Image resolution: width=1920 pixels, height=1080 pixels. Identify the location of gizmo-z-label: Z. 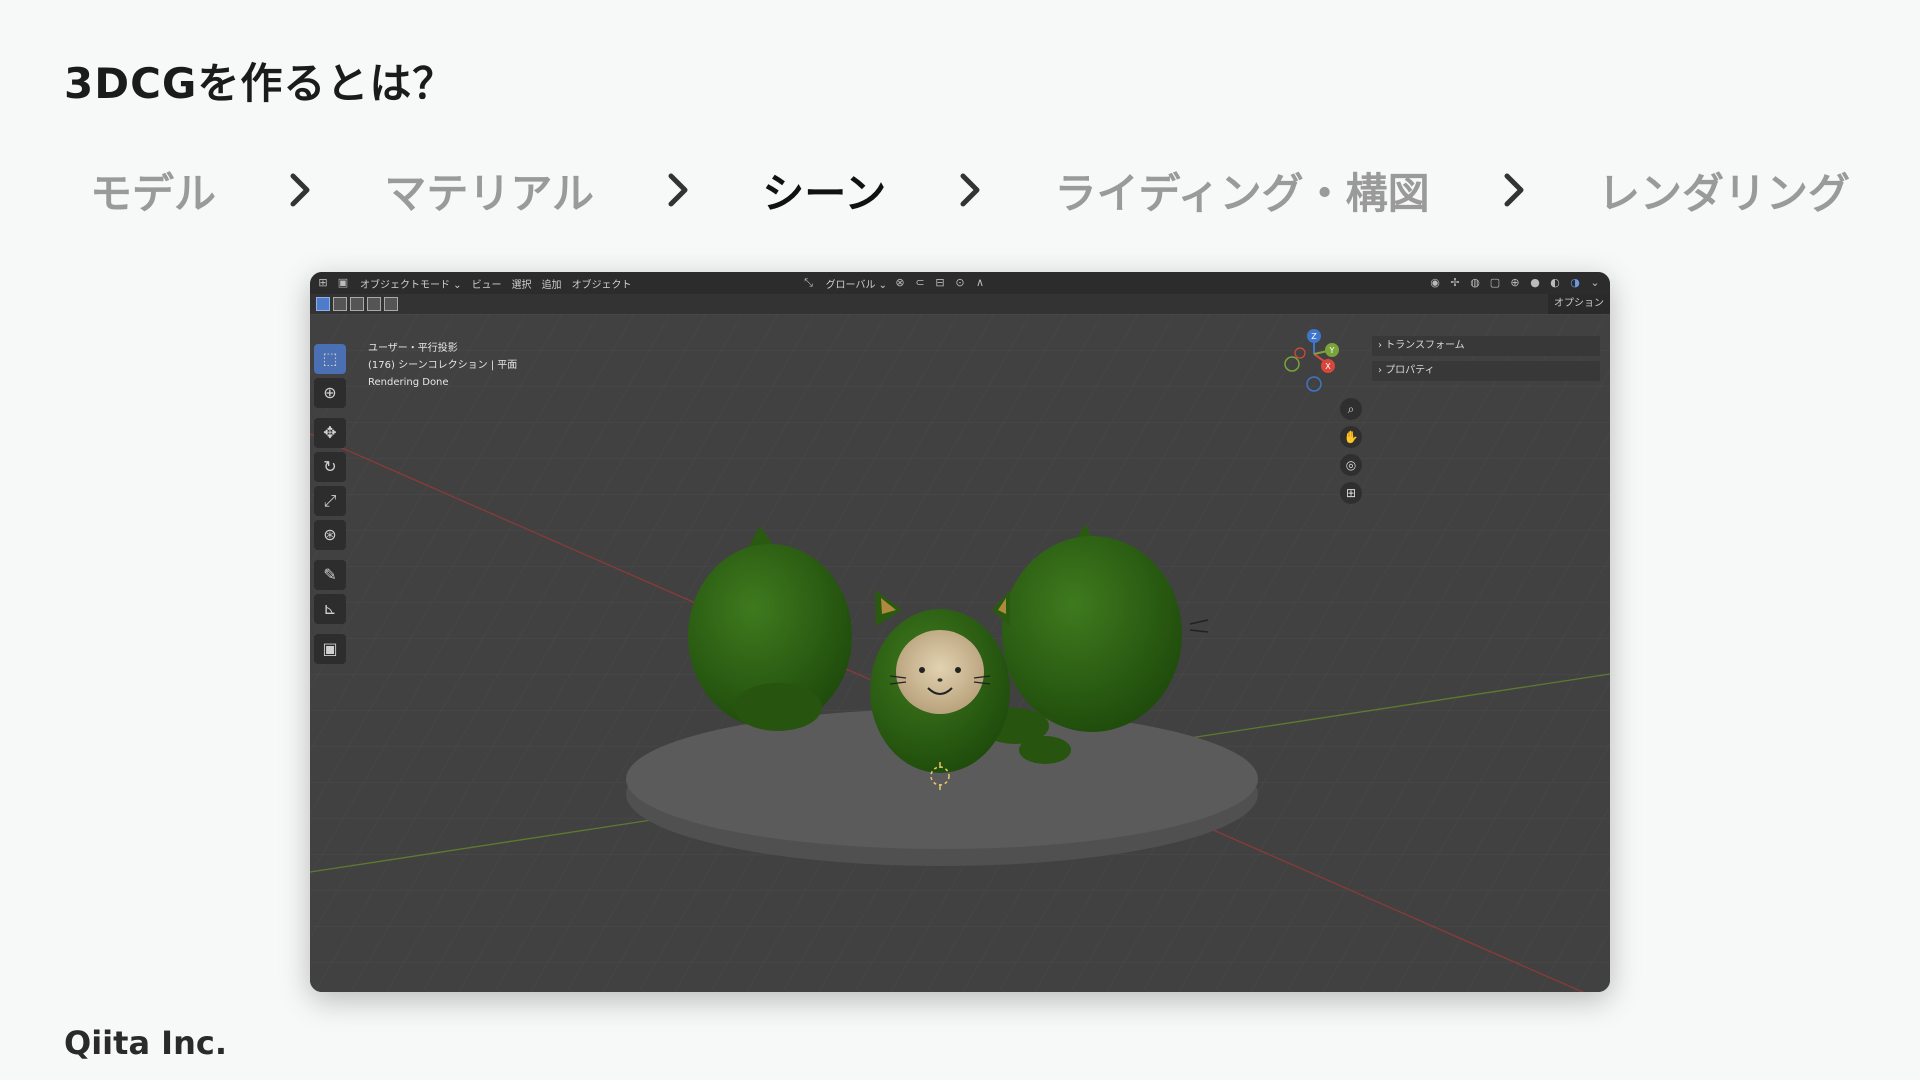
(1314, 336).